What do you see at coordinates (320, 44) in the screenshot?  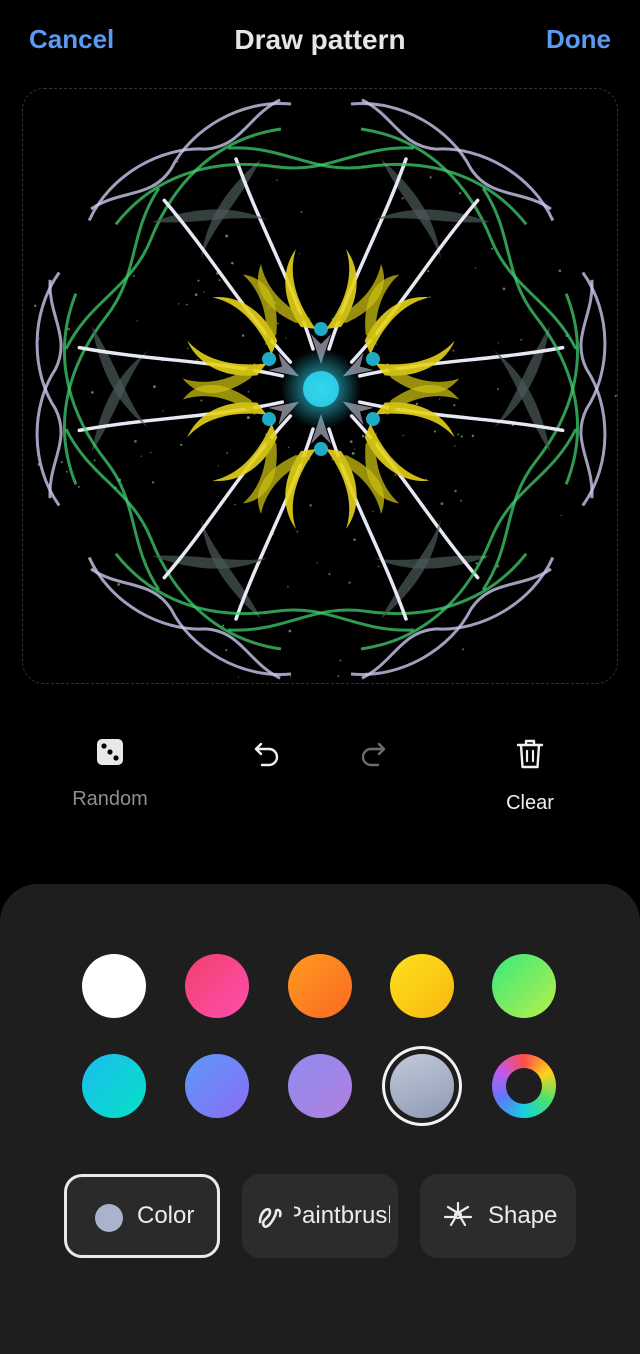 I see `header-bar: Cancel Draw pattern Done` at bounding box center [320, 44].